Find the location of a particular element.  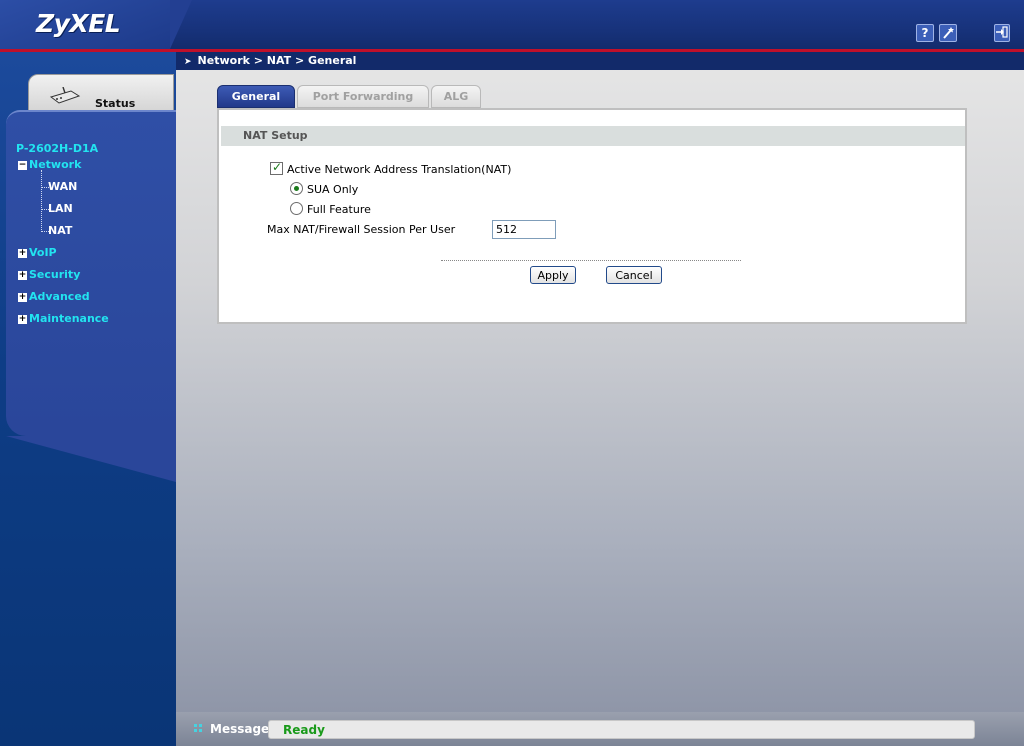

menu-advanced: + Advanced is located at coordinates (54, 296).